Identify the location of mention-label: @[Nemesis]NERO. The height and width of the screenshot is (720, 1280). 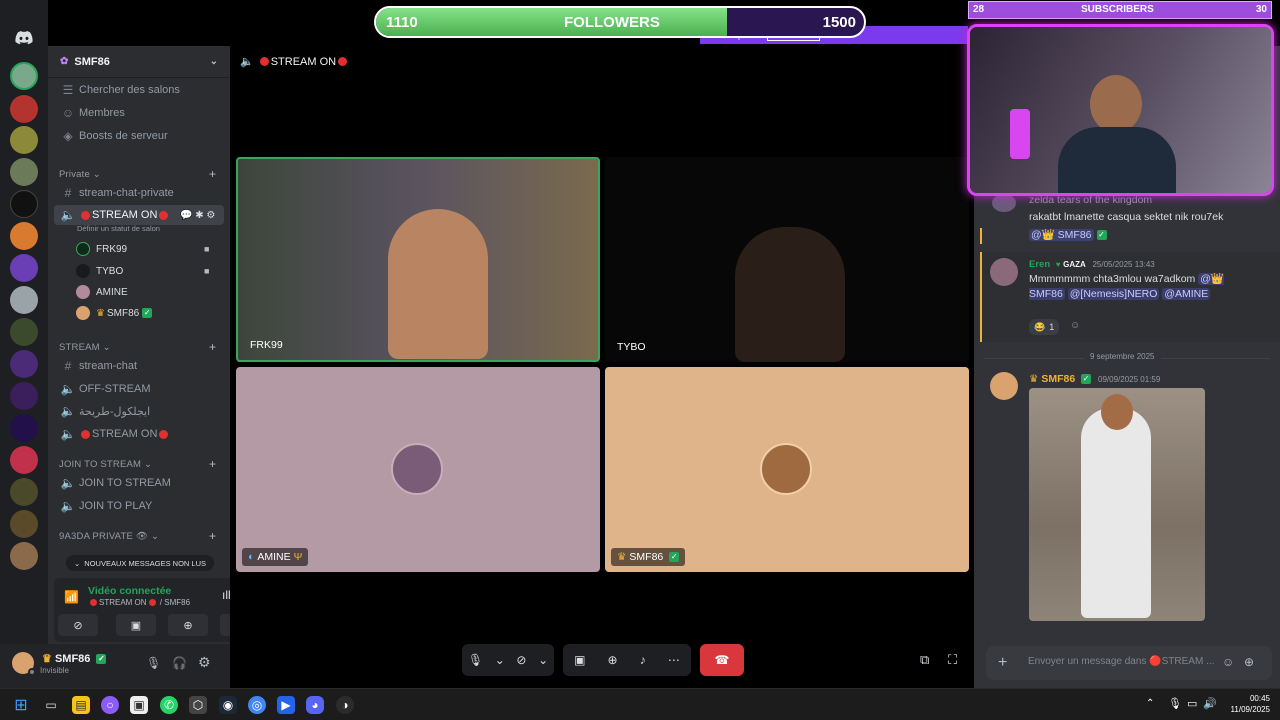
(1113, 294).